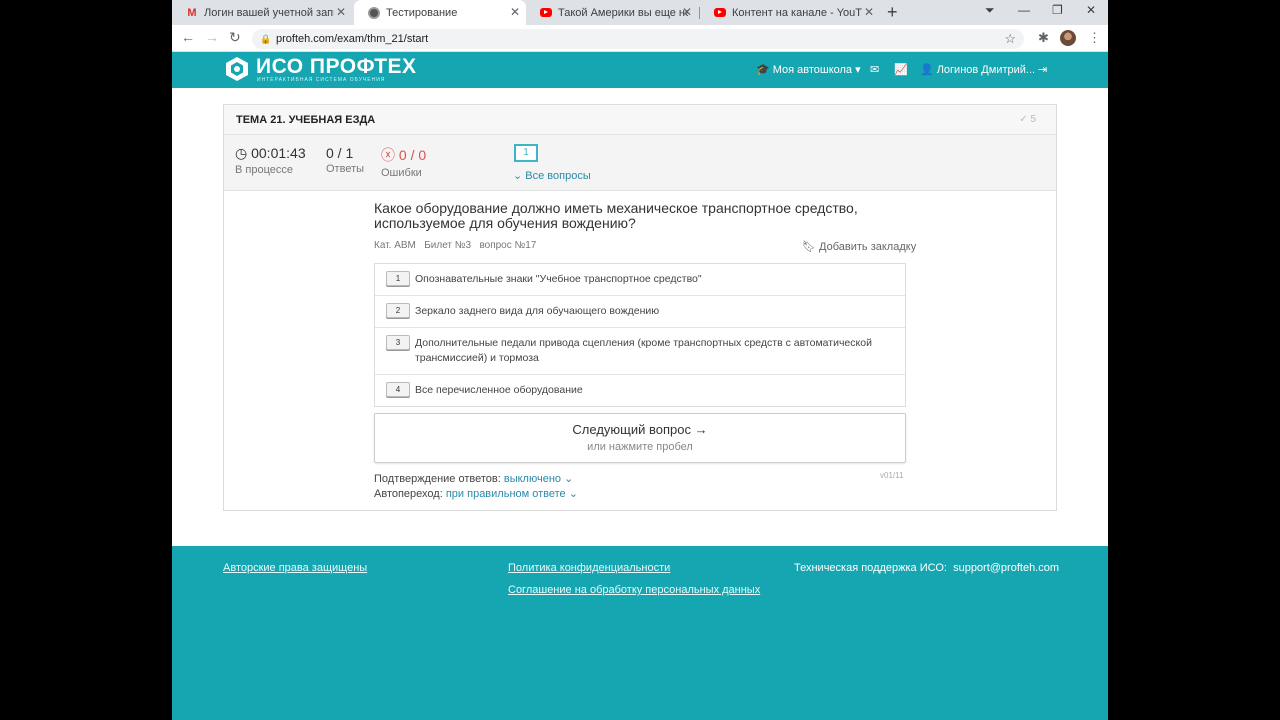  Describe the element at coordinates (278, 153) in the screenshot. I see `timer-value: 00:01:43` at that location.